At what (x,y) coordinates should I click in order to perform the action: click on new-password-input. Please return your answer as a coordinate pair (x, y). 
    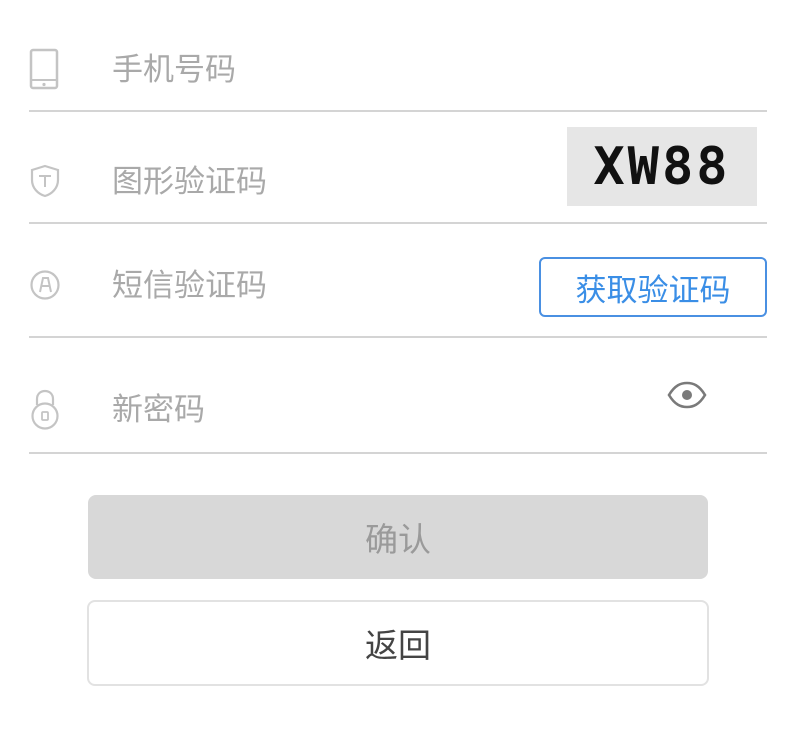
    Looking at the image, I should click on (312, 410).